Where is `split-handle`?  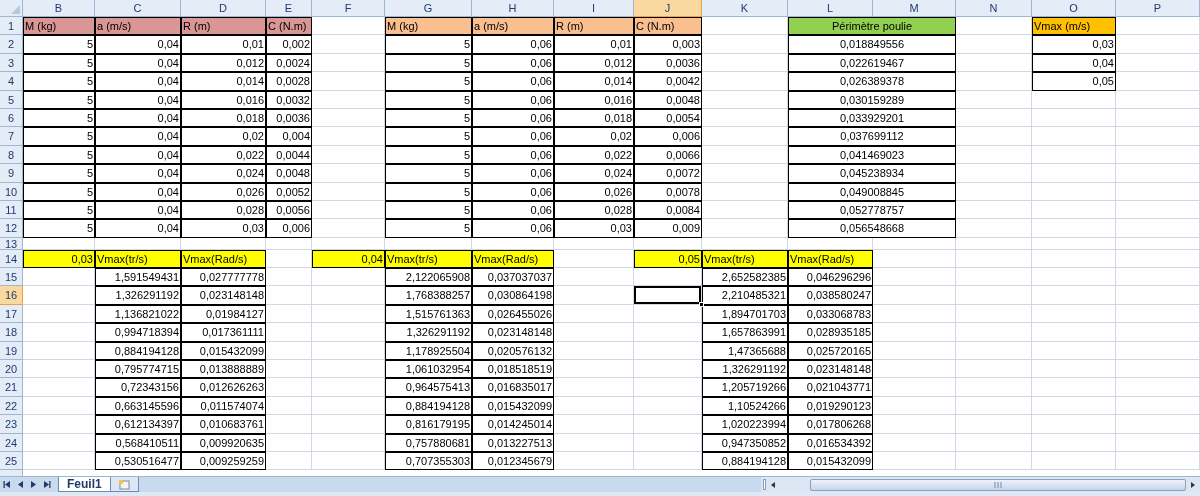
split-handle is located at coordinates (764, 485).